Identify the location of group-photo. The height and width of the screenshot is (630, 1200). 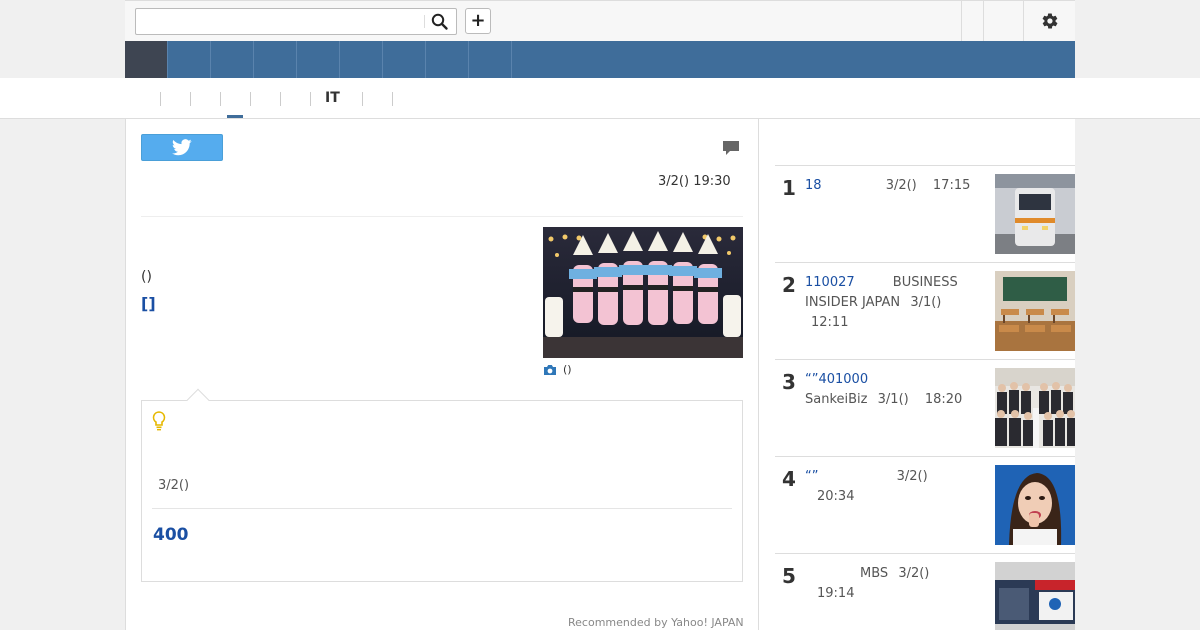
(1035, 408).